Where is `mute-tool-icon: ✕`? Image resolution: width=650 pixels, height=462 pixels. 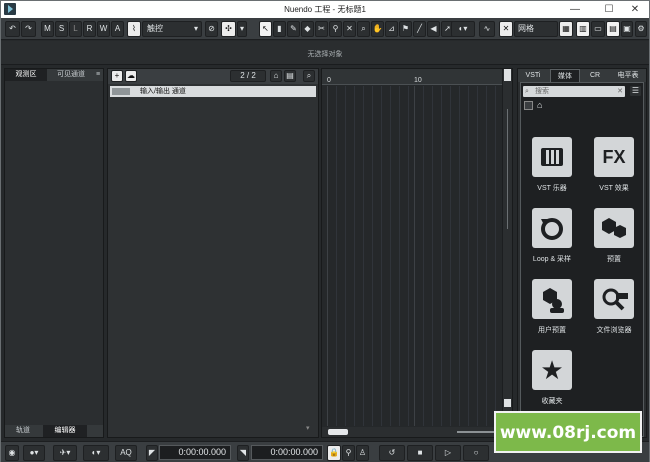
mute-tool-icon: ✕ is located at coordinates (349, 29).